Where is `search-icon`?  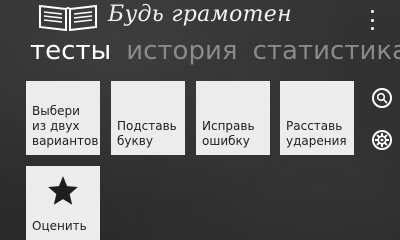 search-icon is located at coordinates (382, 98).